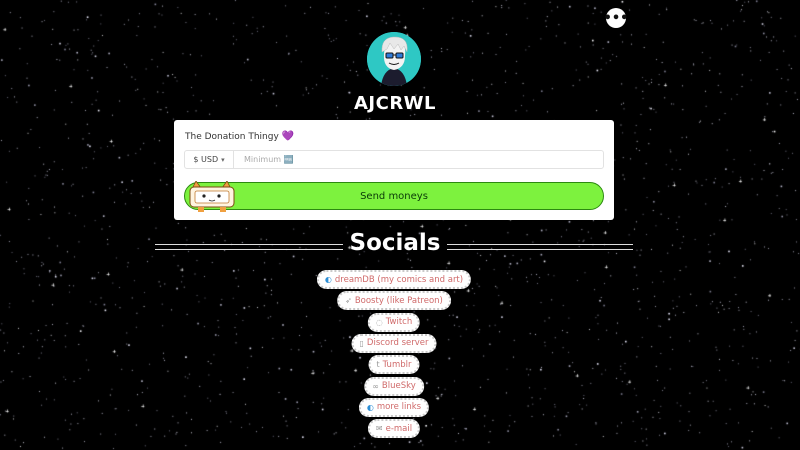 This screenshot has height=450, width=800. I want to click on heart-icon: 💜, so click(288, 136).